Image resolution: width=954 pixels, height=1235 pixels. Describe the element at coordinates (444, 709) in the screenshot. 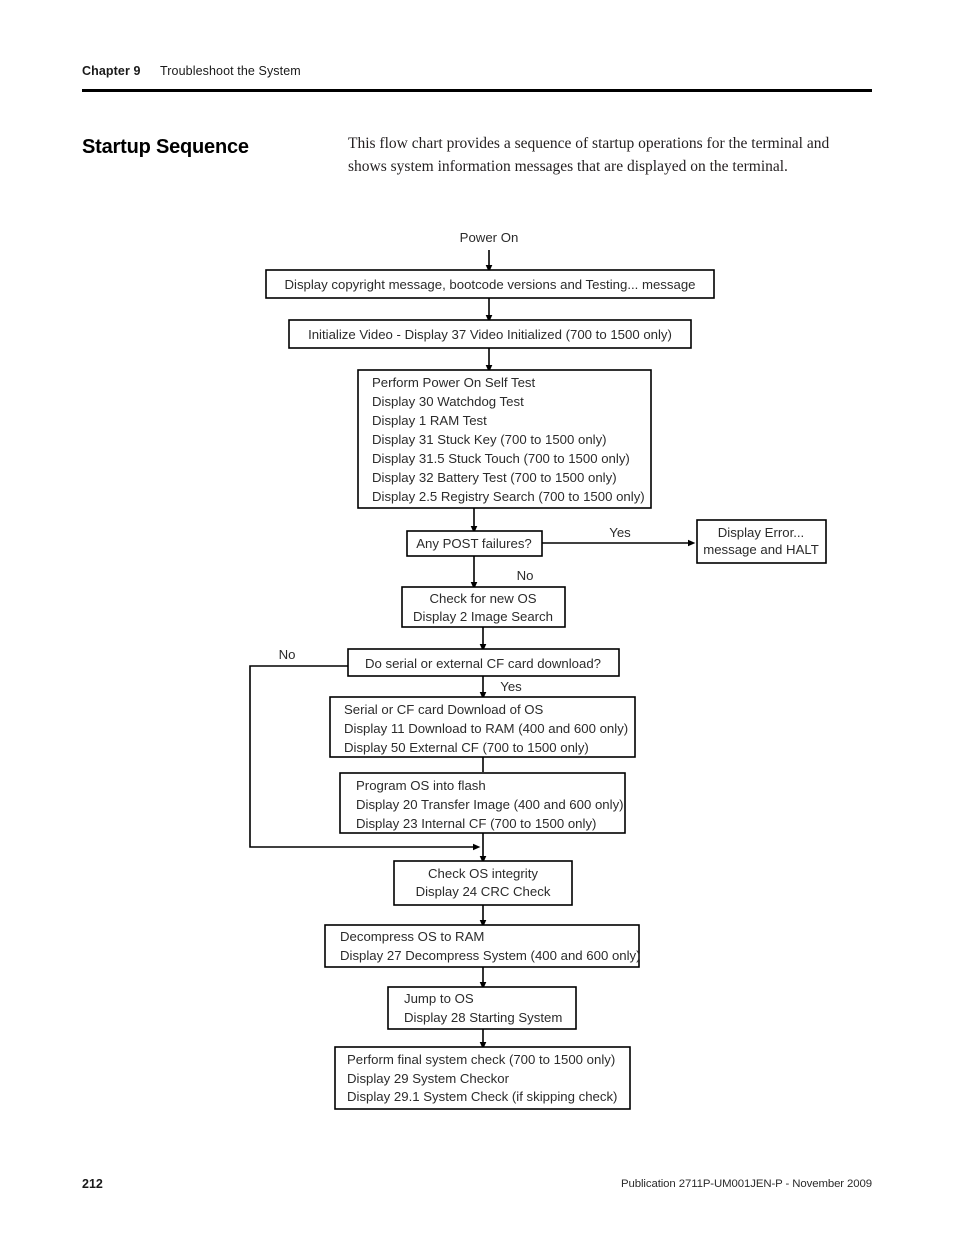

I see `node-download-os-line-0: Serial or CF card Download of OS` at that location.